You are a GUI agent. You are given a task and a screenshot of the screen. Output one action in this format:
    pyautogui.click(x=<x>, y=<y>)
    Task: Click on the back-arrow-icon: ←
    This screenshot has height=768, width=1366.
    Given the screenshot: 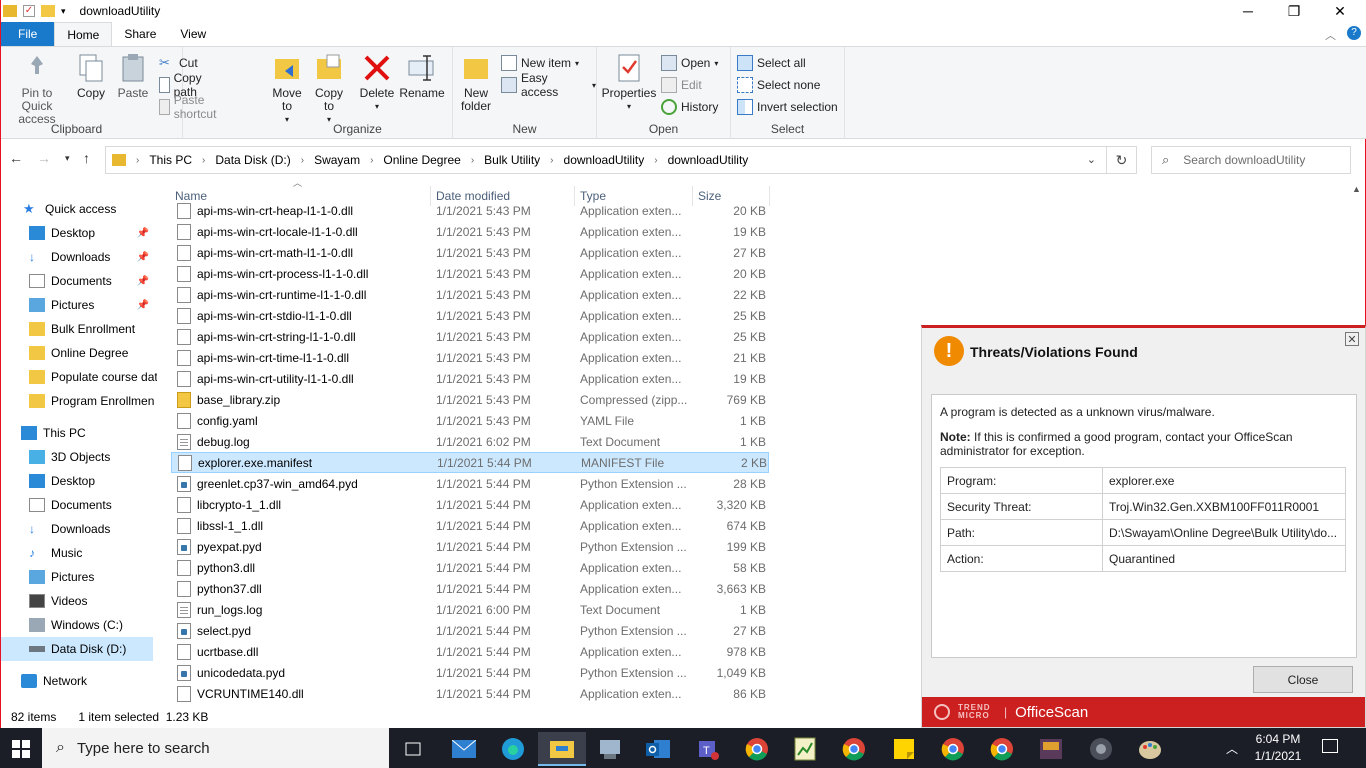 What is the action you would take?
    pyautogui.click(x=16, y=158)
    